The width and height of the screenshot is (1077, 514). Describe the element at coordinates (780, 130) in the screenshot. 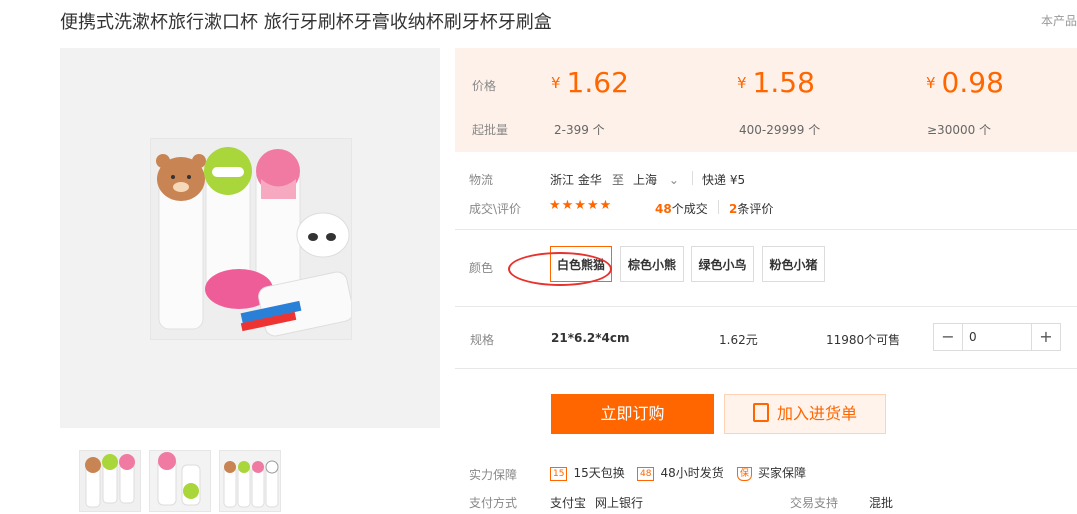

I see `tier-range-2: 400-29999 个` at that location.